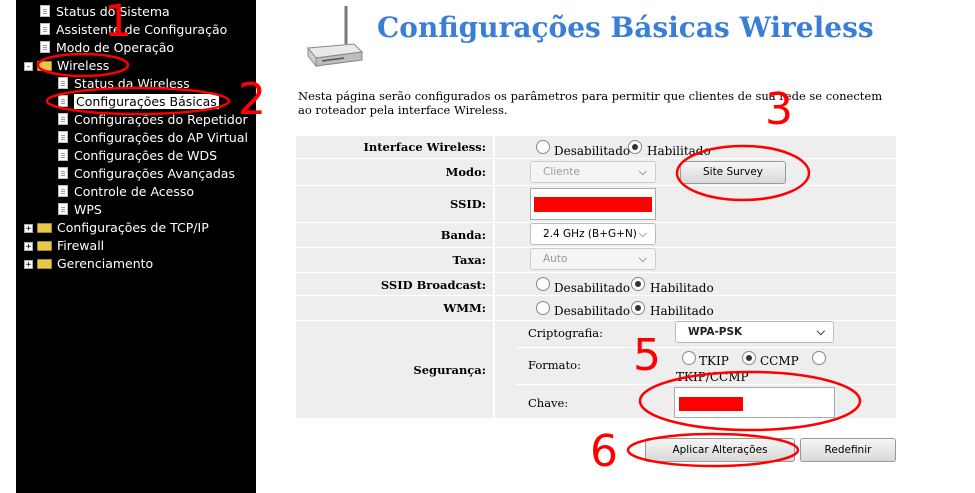 Image resolution: width=975 pixels, height=493 pixels. What do you see at coordinates (80, 210) in the screenshot?
I see `sidebar-item-wps: WPS` at bounding box center [80, 210].